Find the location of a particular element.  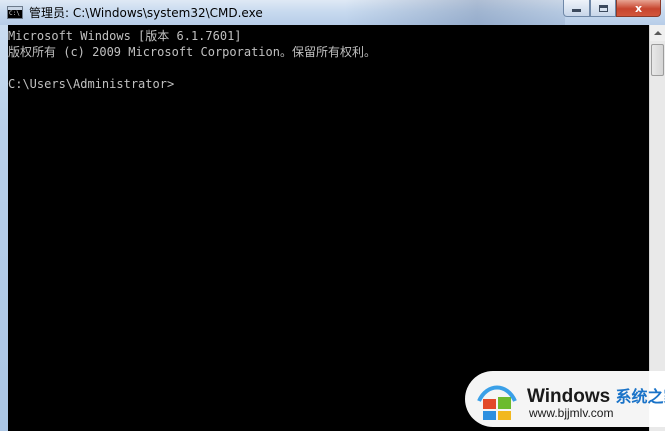

watermark: Windows 系统之家 www.bjjmlv.com is located at coordinates (565, 401).